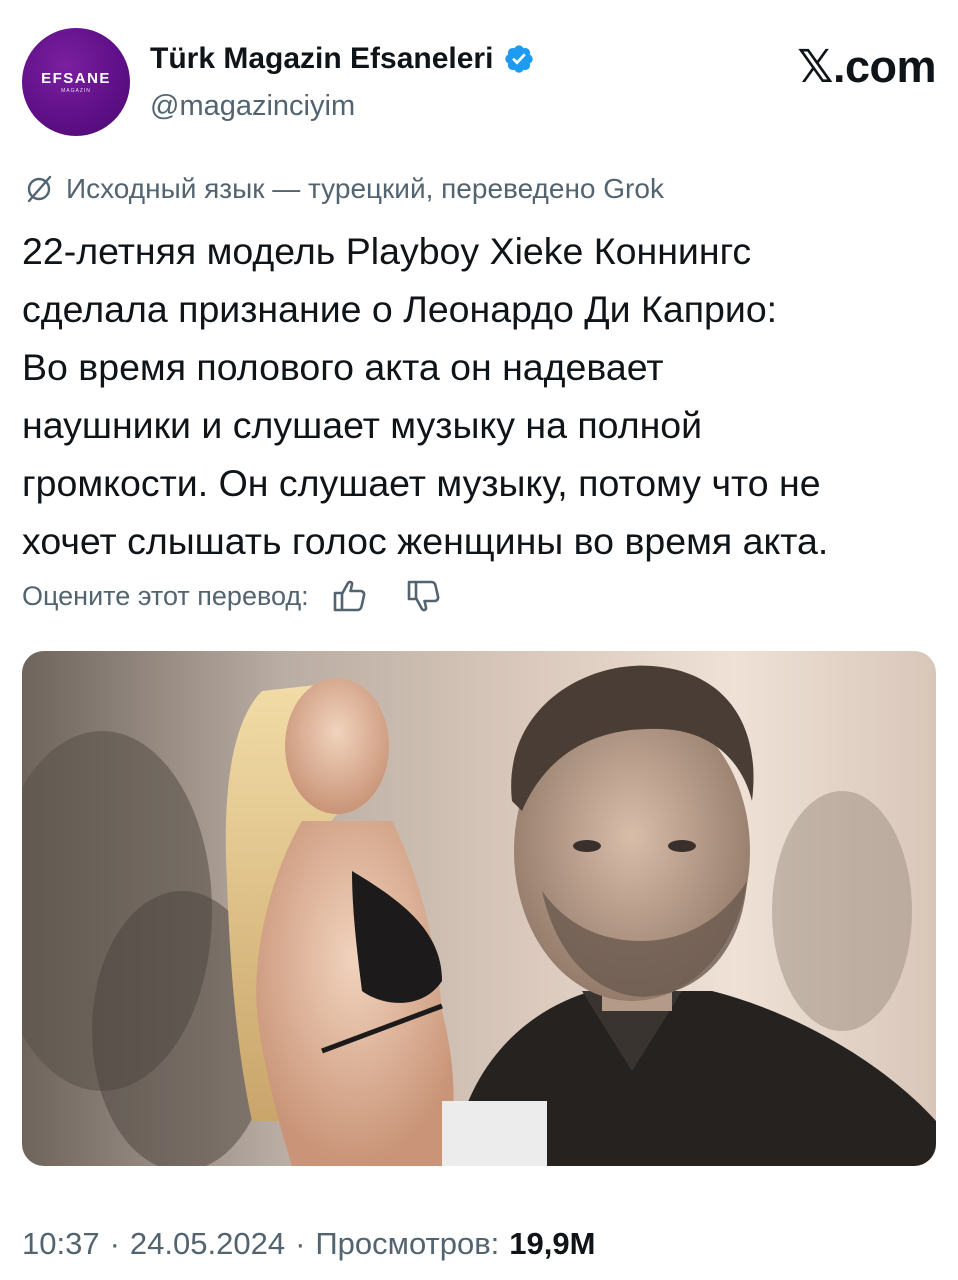  Describe the element at coordinates (423, 596) in the screenshot. I see `thumbs-down-icon` at that location.